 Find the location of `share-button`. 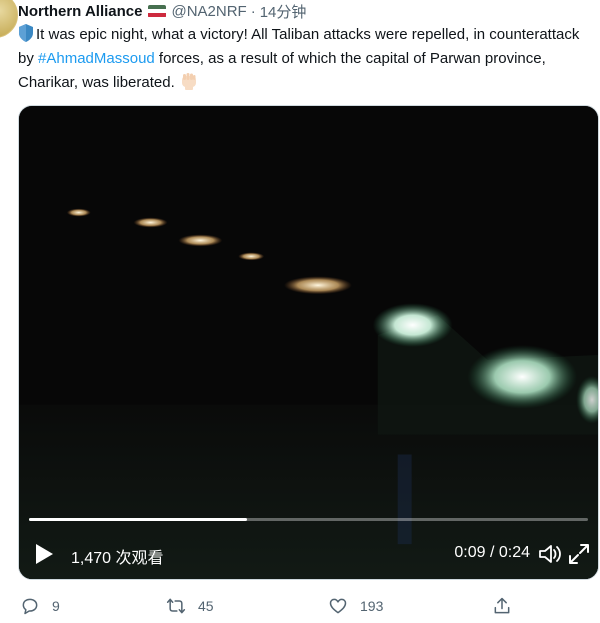

share-button is located at coordinates (508, 606).